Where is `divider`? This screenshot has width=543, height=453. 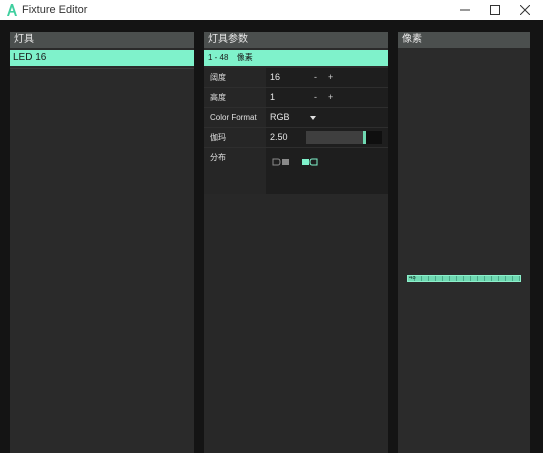 divider is located at coordinates (102, 68).